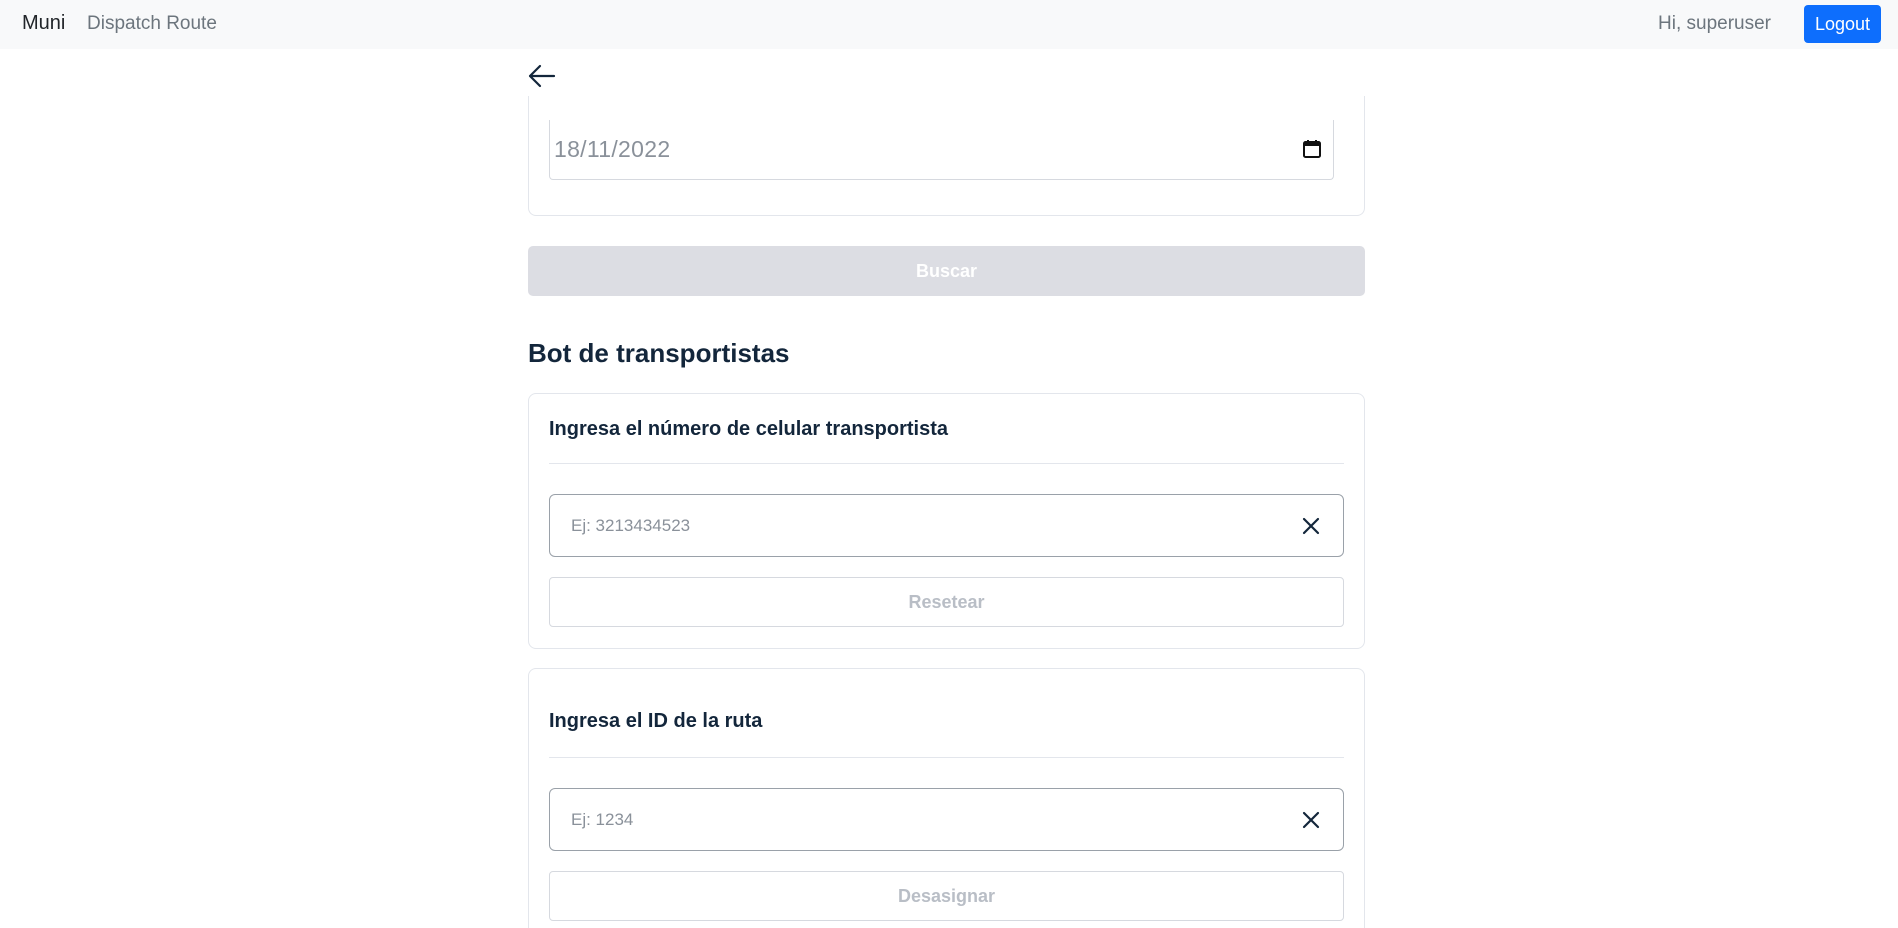  I want to click on unassign-button: Desasignar, so click(946, 896).